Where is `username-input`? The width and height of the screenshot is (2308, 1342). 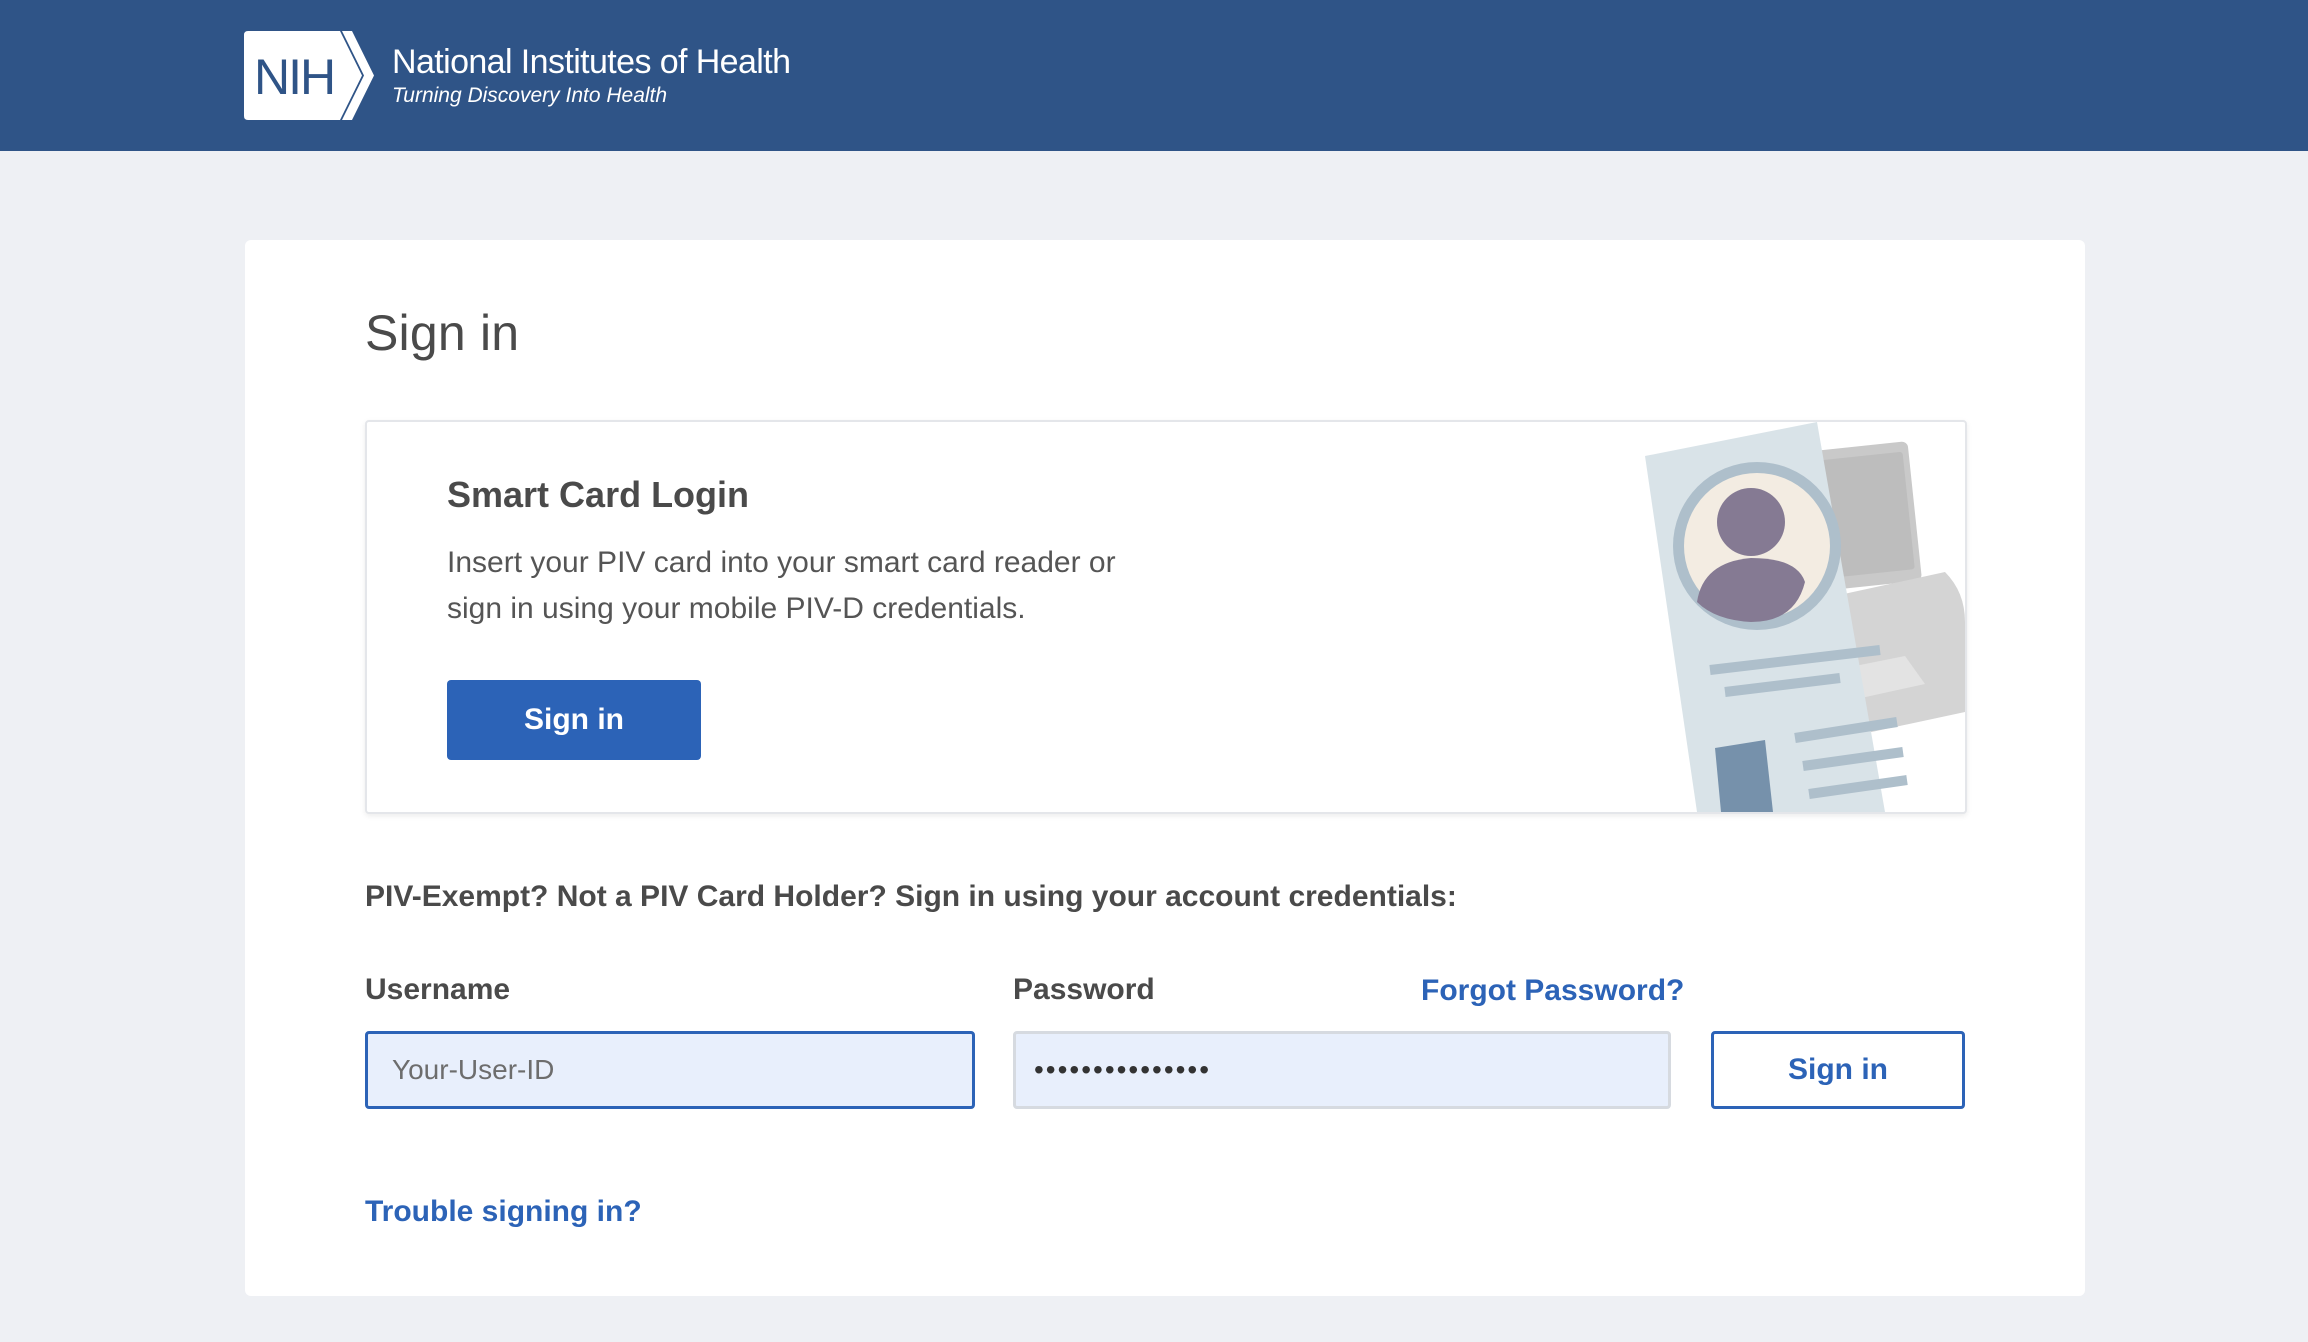 username-input is located at coordinates (670, 1070).